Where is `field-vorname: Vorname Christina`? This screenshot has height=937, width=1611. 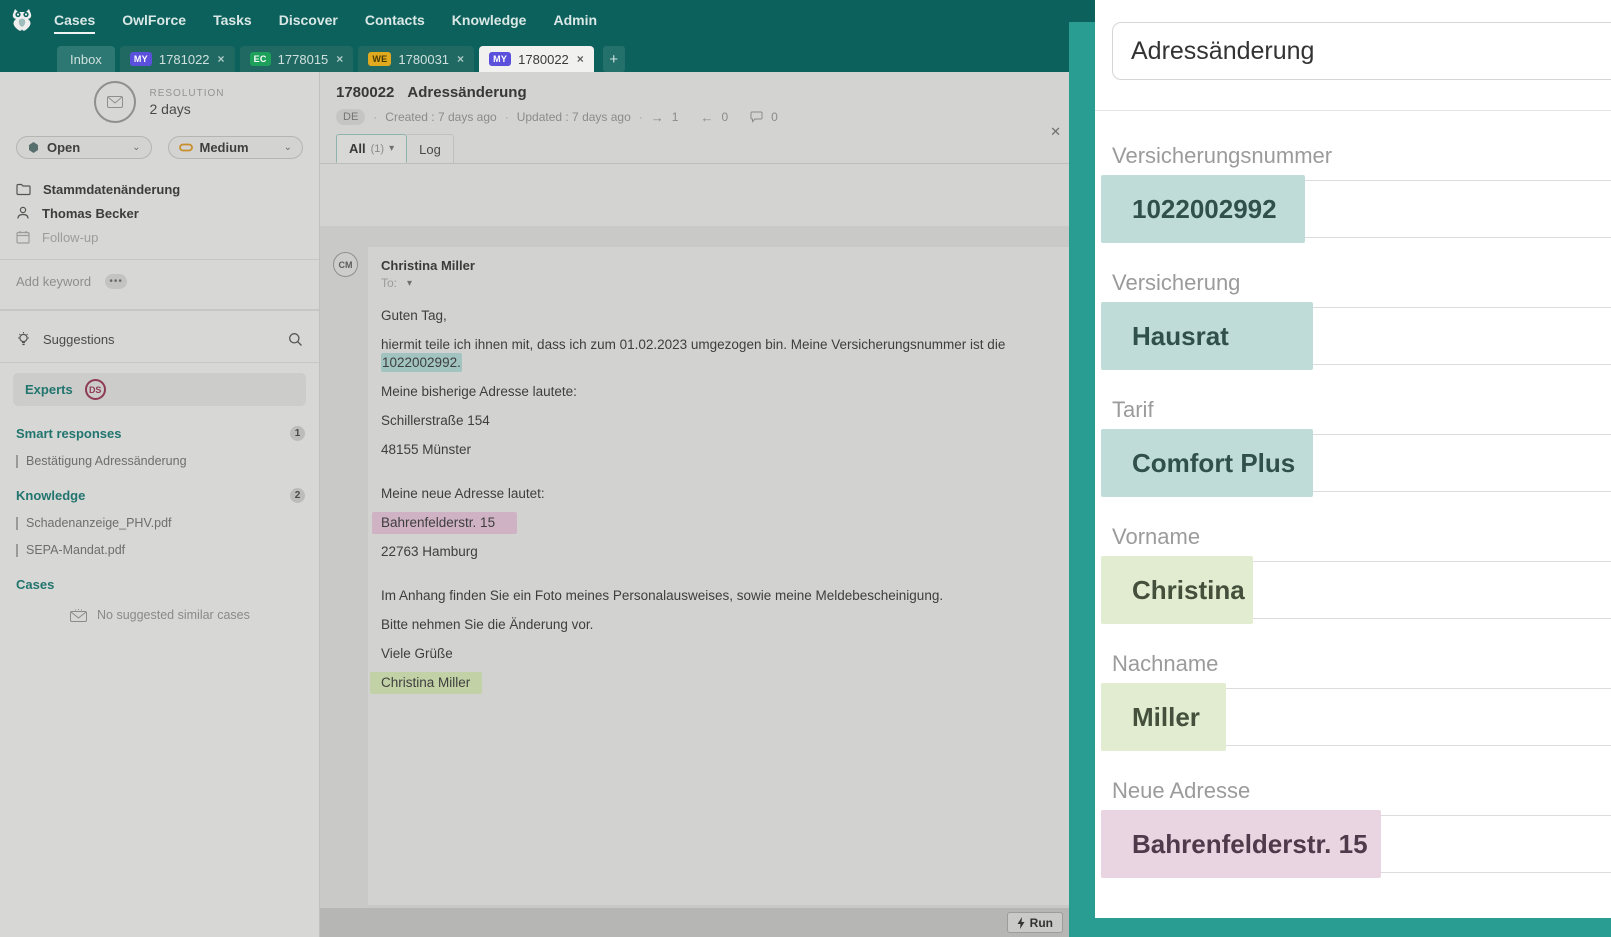 field-vorname: Vorname Christina is located at coordinates (1356, 574).